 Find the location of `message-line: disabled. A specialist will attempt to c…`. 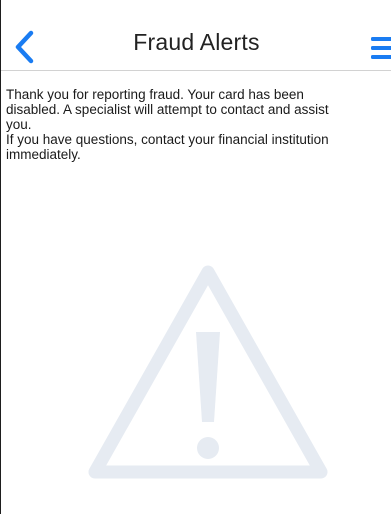

message-line: disabled. A specialist will attempt to c… is located at coordinates (167, 109).